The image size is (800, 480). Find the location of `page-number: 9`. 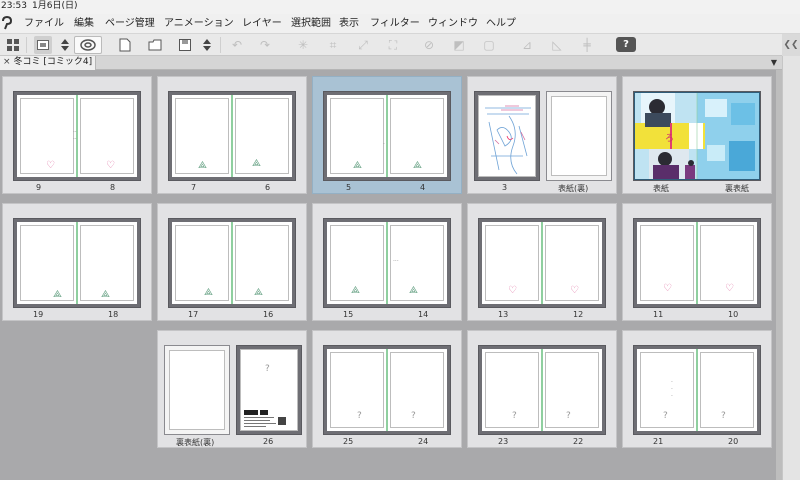

page-number: 9 is located at coordinates (39, 187).